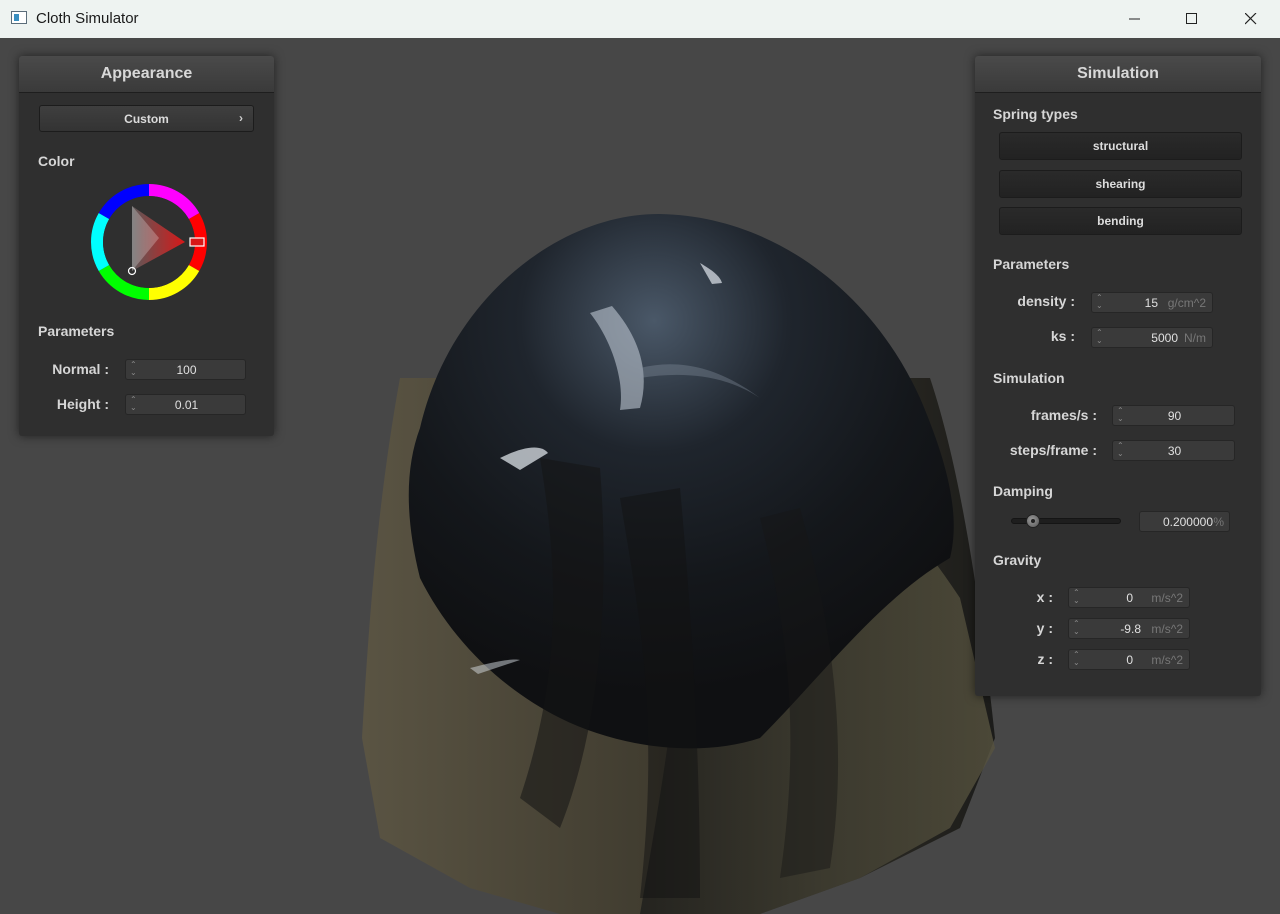  What do you see at coordinates (1023, 491) in the screenshot?
I see `damping-label: Damping` at bounding box center [1023, 491].